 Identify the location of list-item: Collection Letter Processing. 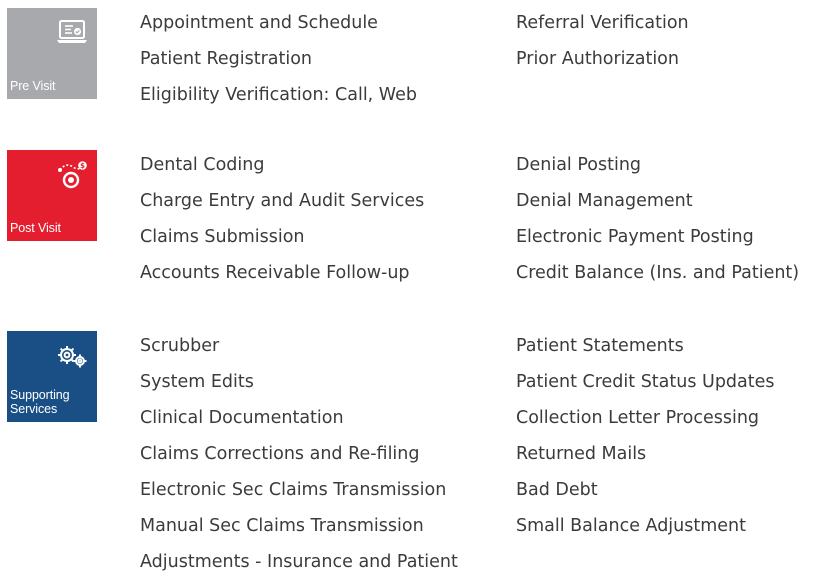
(645, 425).